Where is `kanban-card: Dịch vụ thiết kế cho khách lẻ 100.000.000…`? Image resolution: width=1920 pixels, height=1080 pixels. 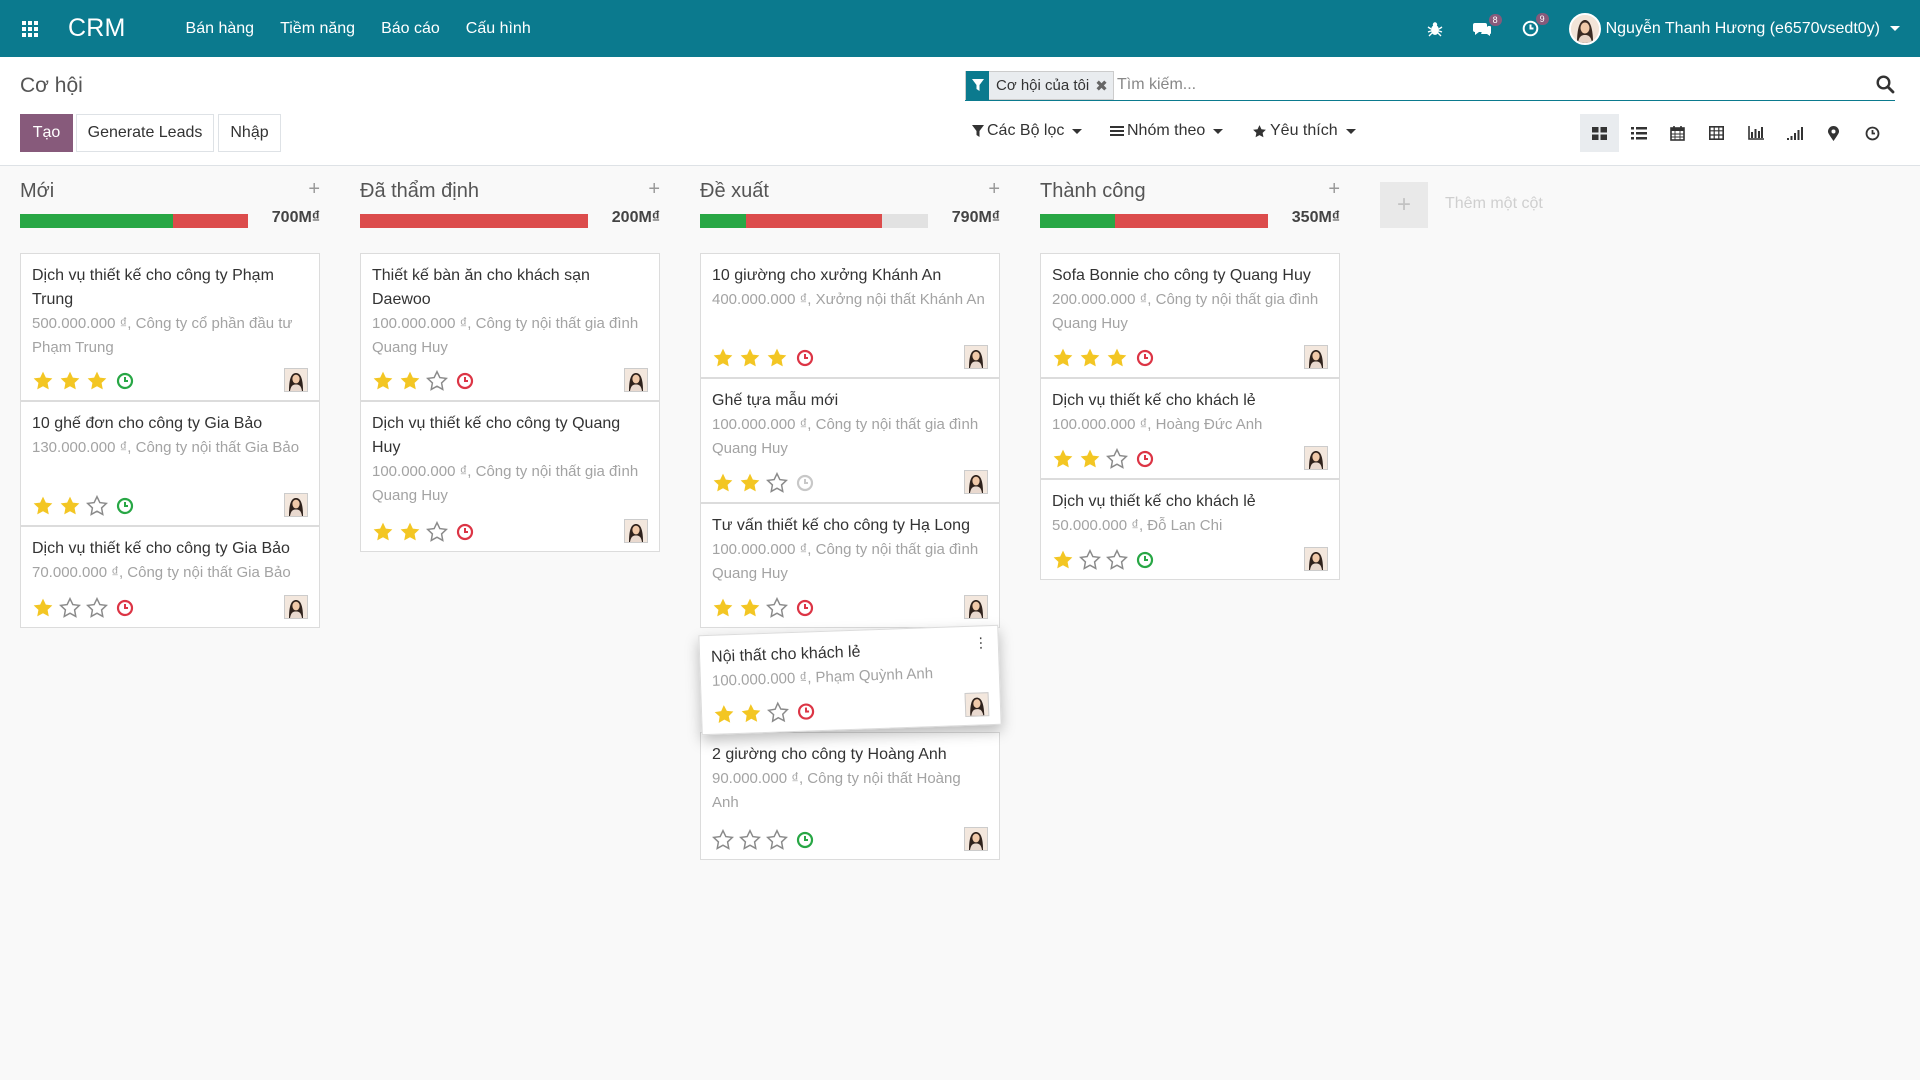 kanban-card: Dịch vụ thiết kế cho khách lẻ 100.000.000… is located at coordinates (1190, 428).